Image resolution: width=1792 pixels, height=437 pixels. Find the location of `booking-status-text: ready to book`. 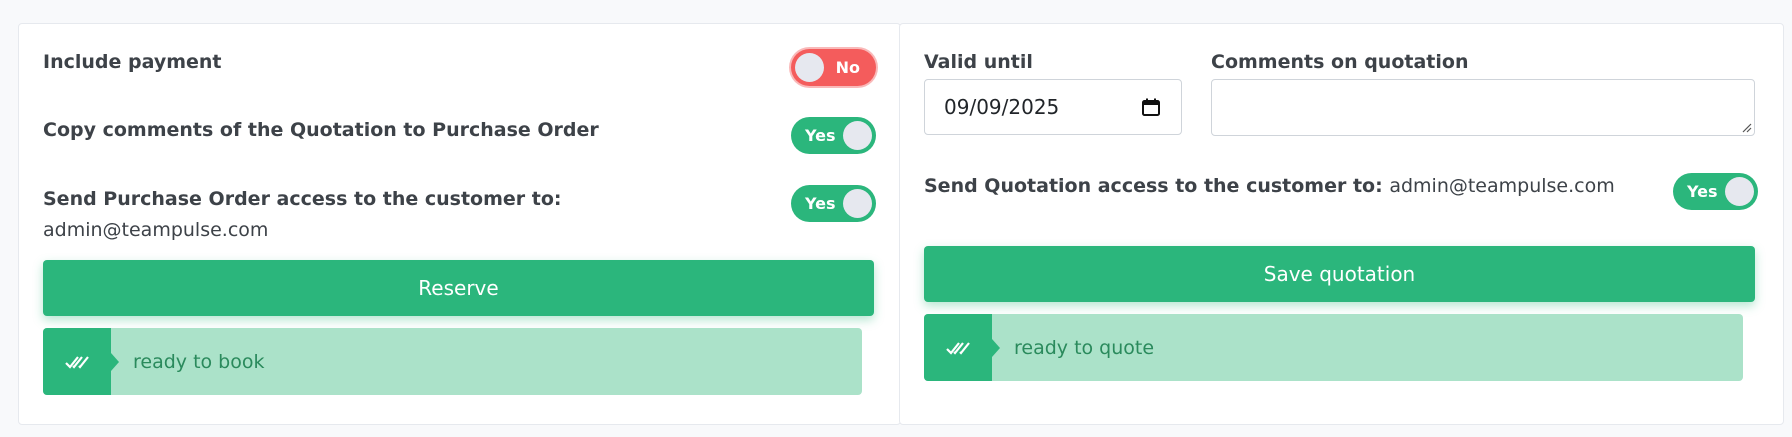

booking-status-text: ready to book is located at coordinates (199, 361).